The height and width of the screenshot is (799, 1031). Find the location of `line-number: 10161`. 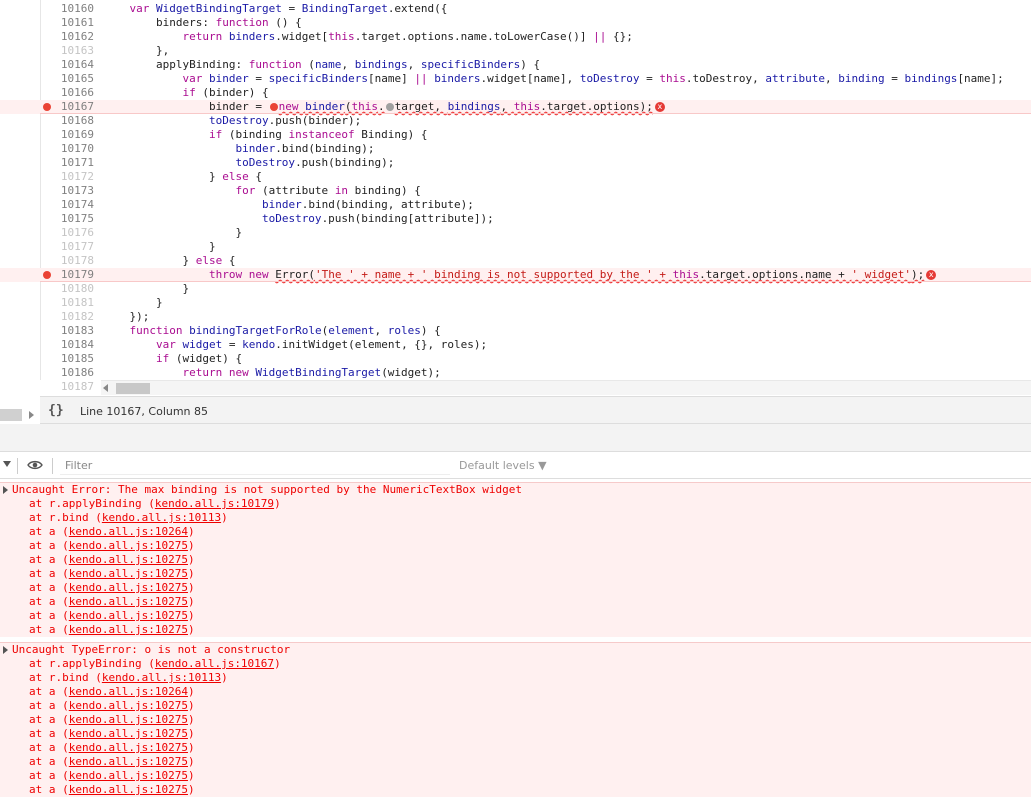

line-number: 10161 is located at coordinates (68, 23).